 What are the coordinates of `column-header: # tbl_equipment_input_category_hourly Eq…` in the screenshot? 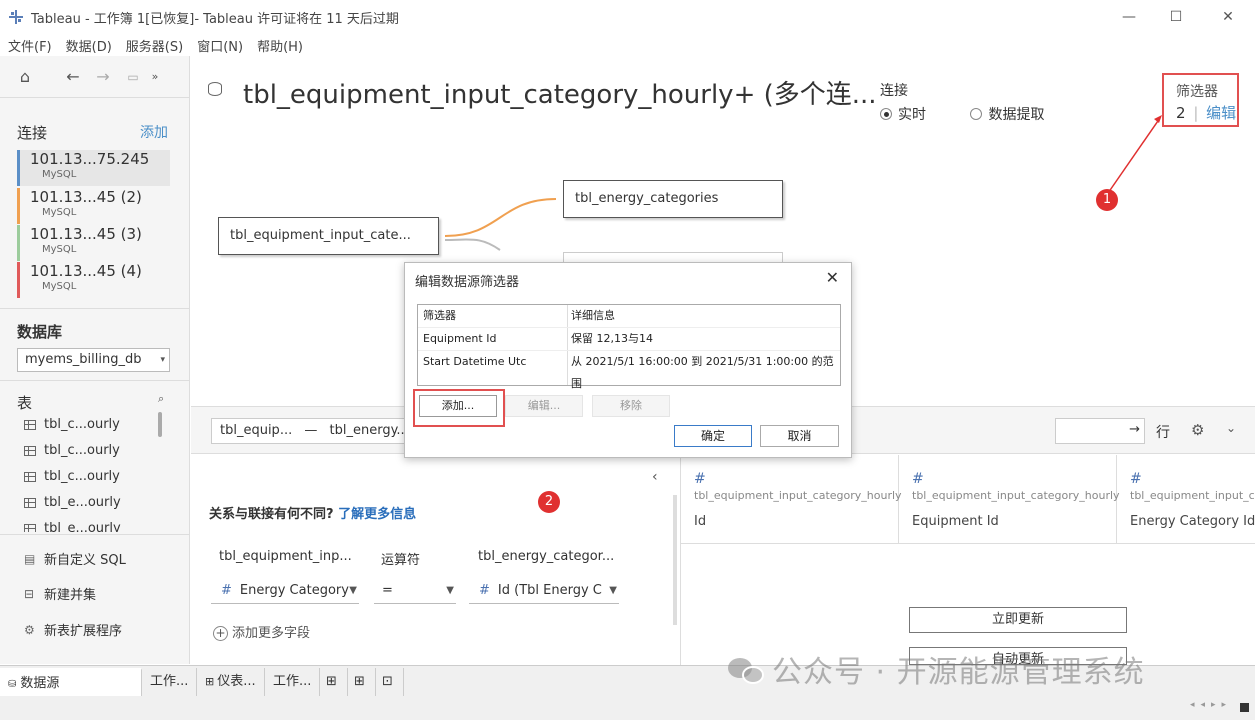 It's located at (1009, 499).